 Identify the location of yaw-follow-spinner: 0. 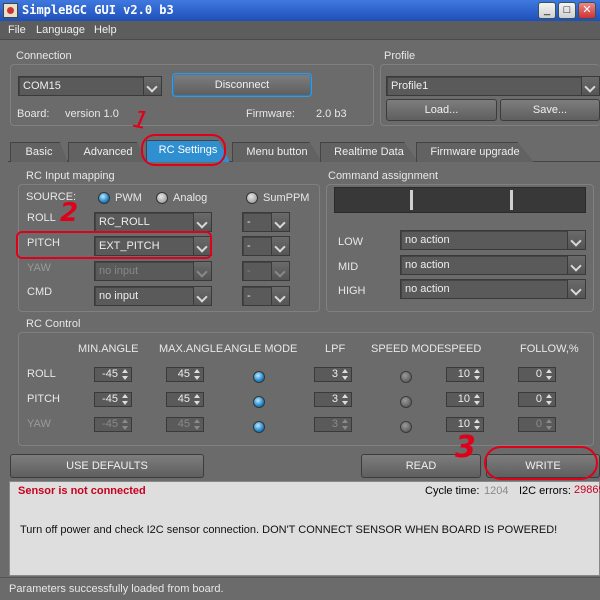
(537, 424).